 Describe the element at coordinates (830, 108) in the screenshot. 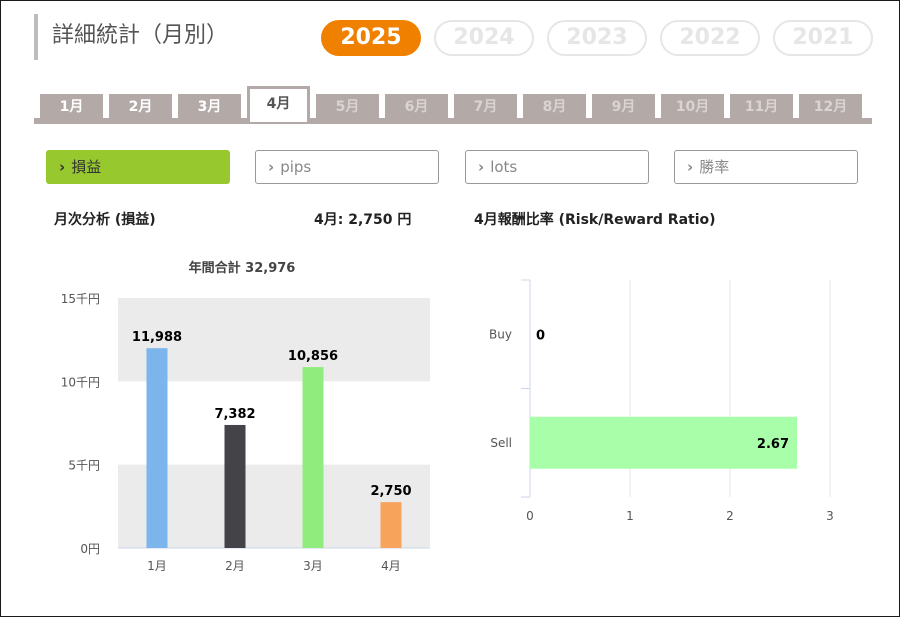

I see `tab-month-12: 12月` at that location.